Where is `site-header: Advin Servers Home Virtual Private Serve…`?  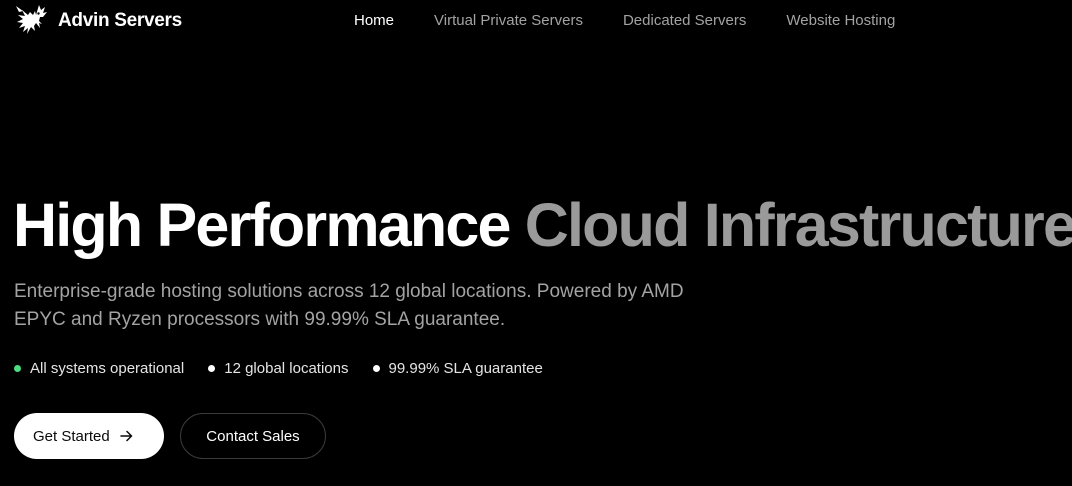 site-header: Advin Servers Home Virtual Private Serve… is located at coordinates (536, 22).